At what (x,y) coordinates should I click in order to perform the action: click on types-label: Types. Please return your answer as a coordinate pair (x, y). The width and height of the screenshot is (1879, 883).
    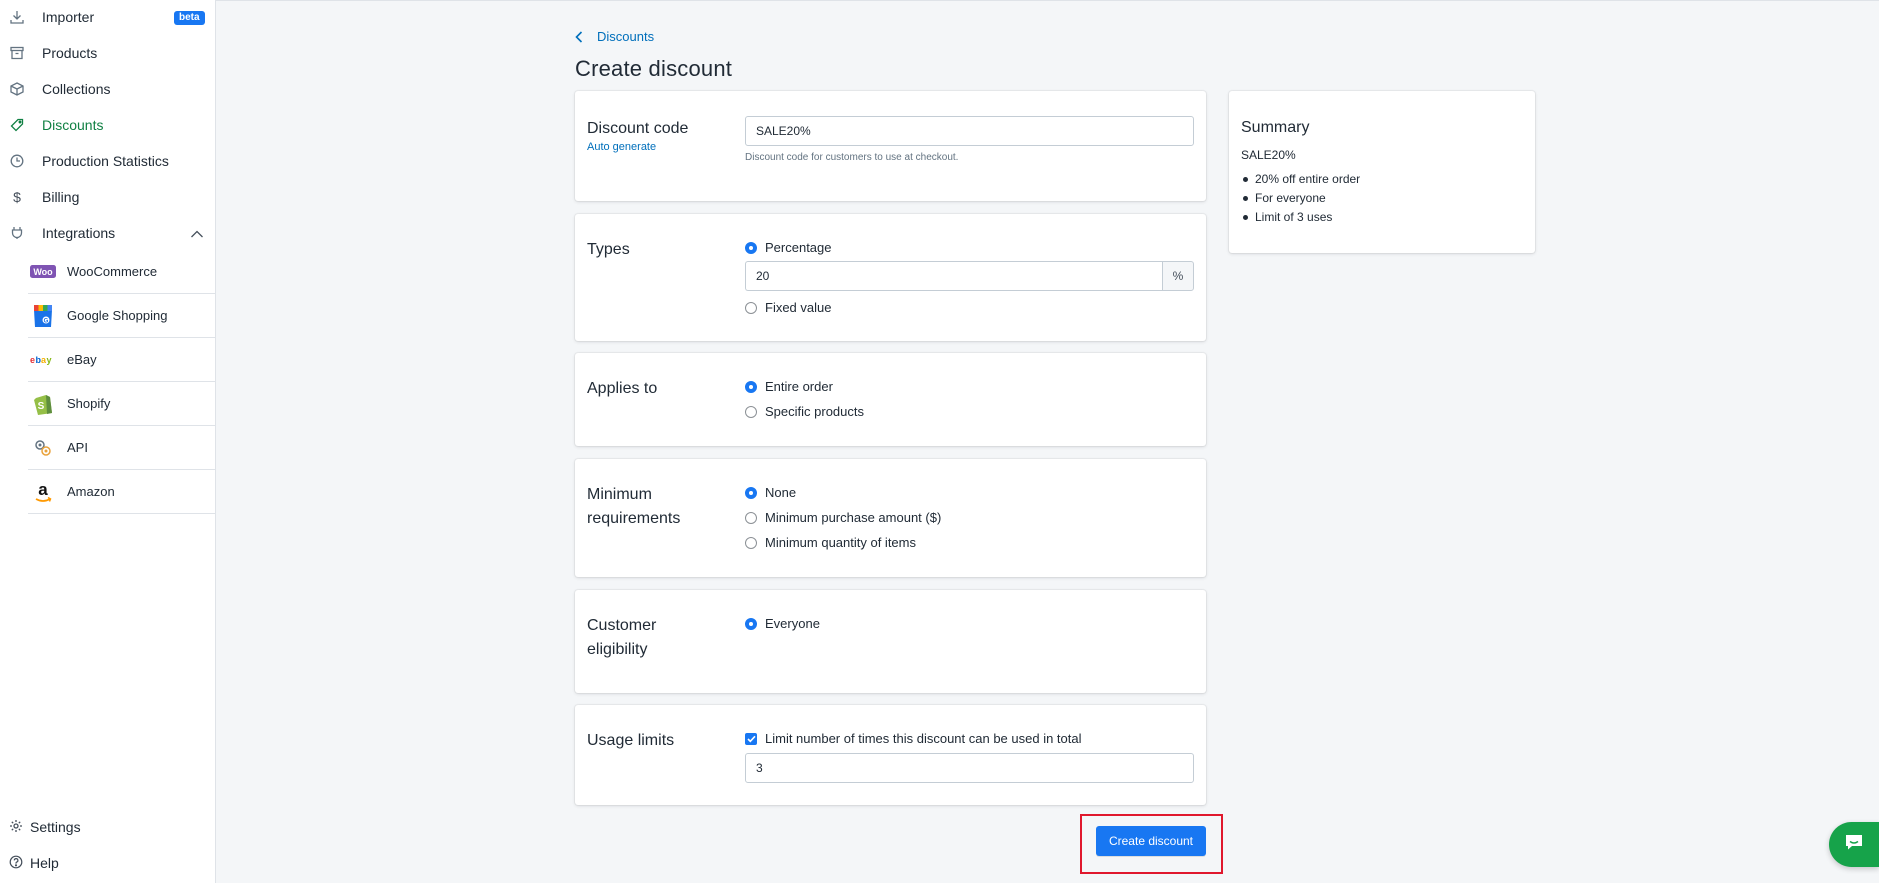
    Looking at the image, I should click on (608, 249).